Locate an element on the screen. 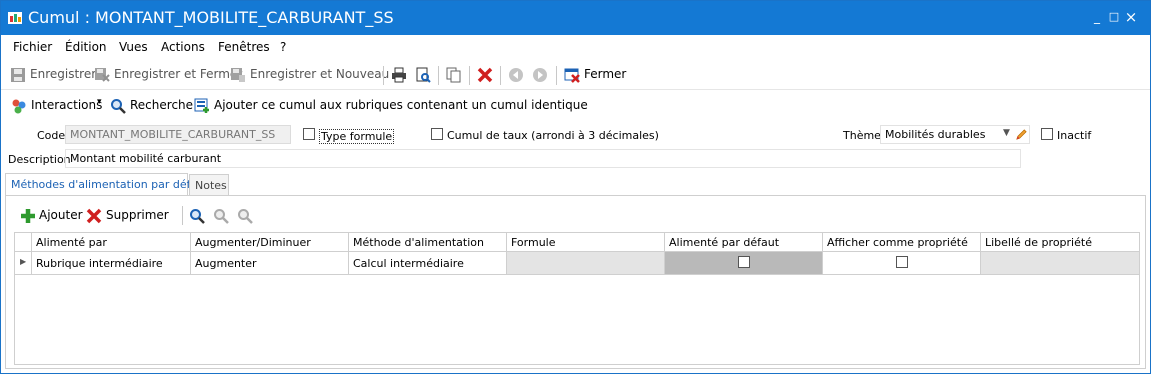 The height and width of the screenshot is (374, 1151). tab-notes: Notes is located at coordinates (209, 184).